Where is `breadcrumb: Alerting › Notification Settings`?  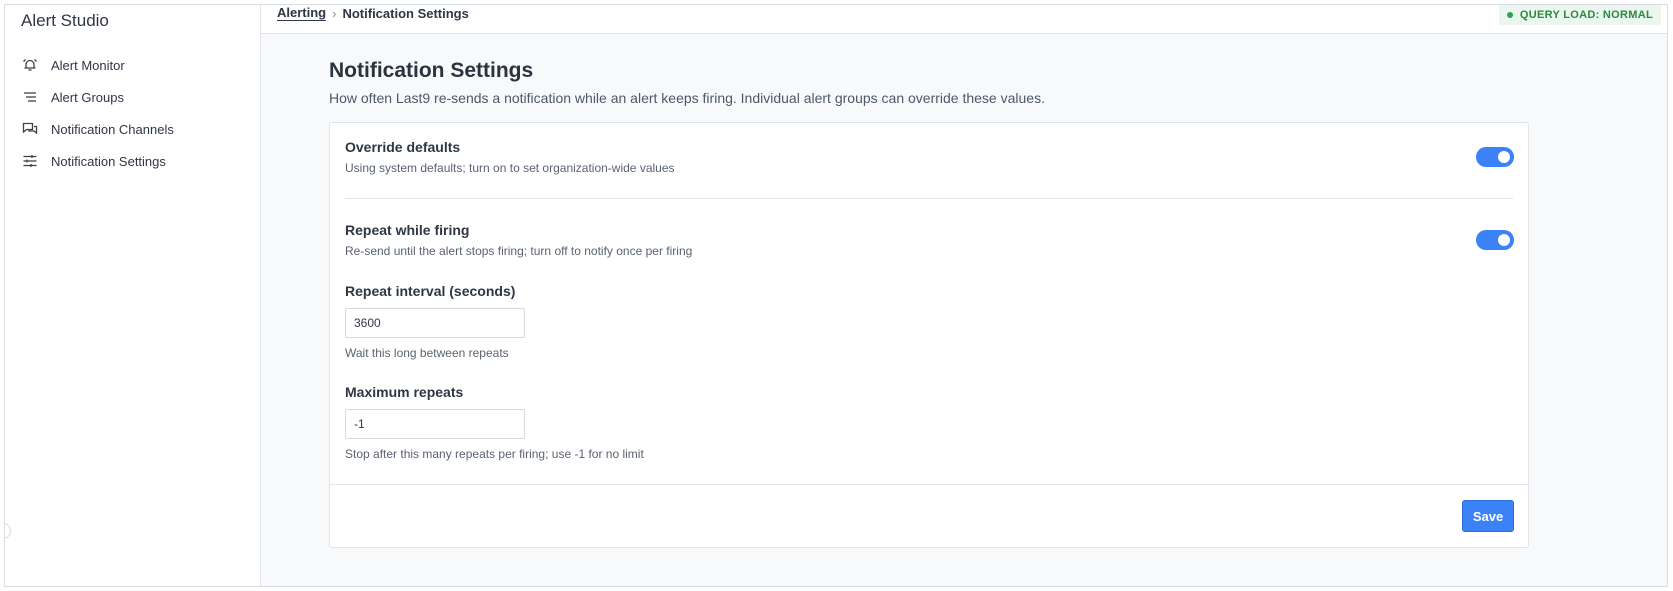 breadcrumb: Alerting › Notification Settings is located at coordinates (373, 13).